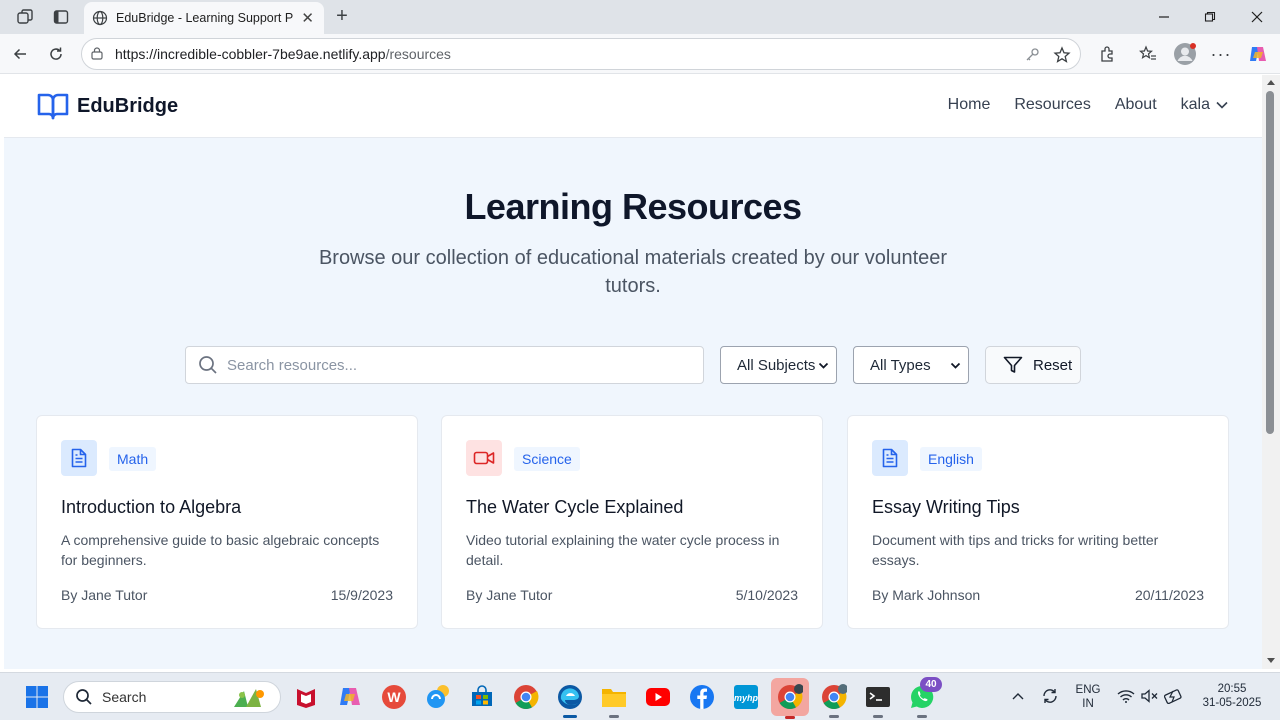  What do you see at coordinates (361, 595) in the screenshot?
I see `resource-date: 15/9/2023` at bounding box center [361, 595].